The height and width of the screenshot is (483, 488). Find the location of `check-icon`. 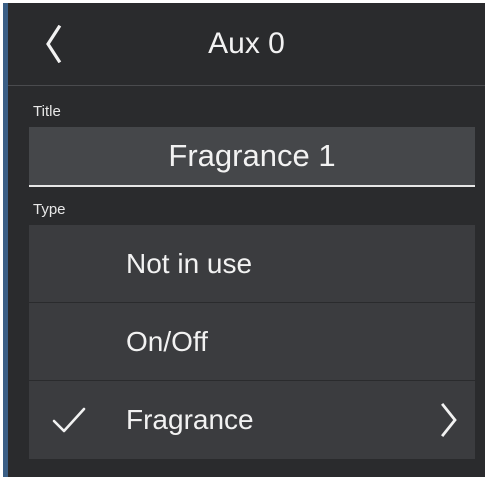

check-icon is located at coordinates (69, 420).